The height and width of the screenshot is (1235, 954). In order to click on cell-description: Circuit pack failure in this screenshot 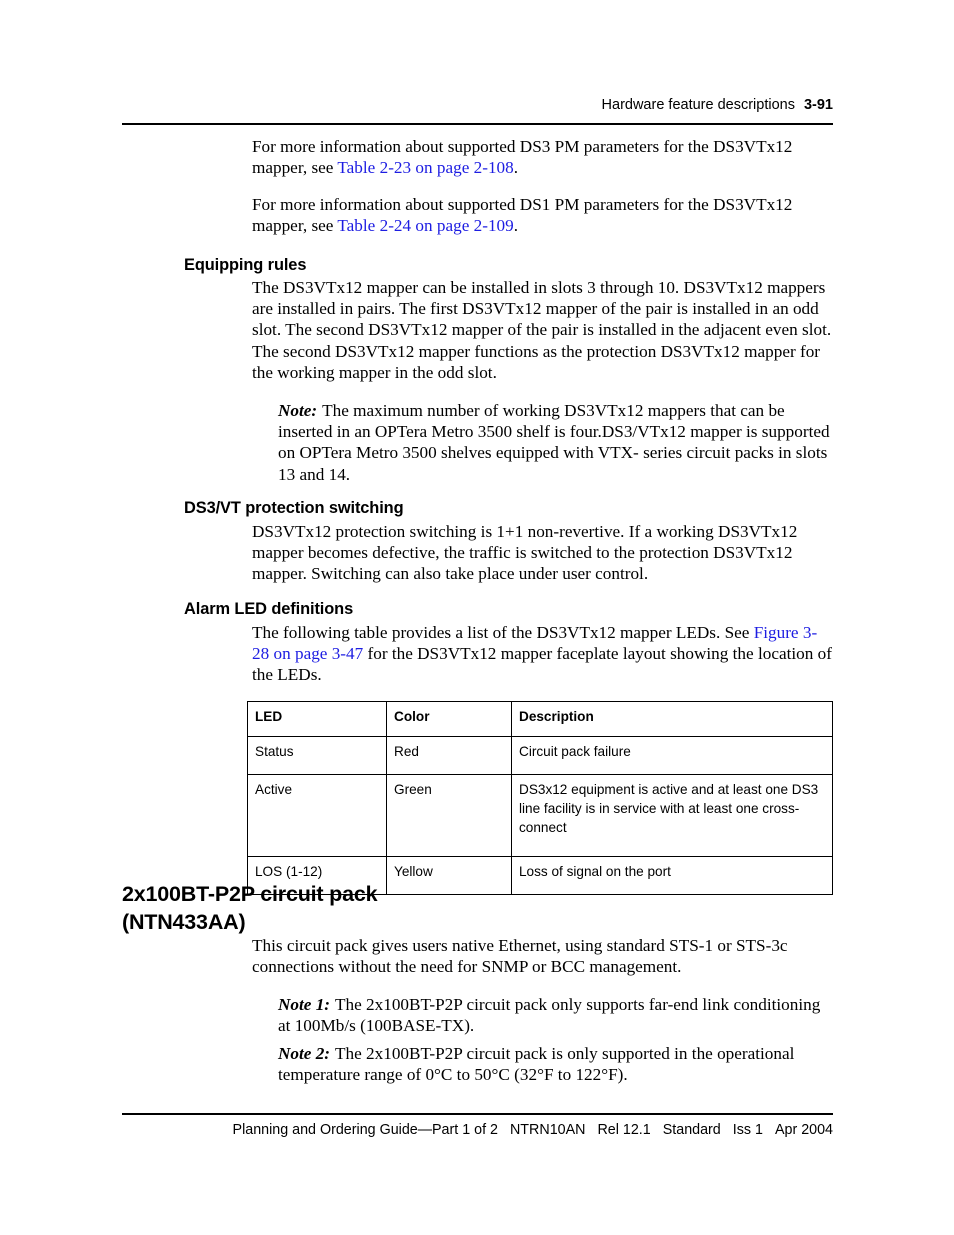, I will do `click(672, 755)`.